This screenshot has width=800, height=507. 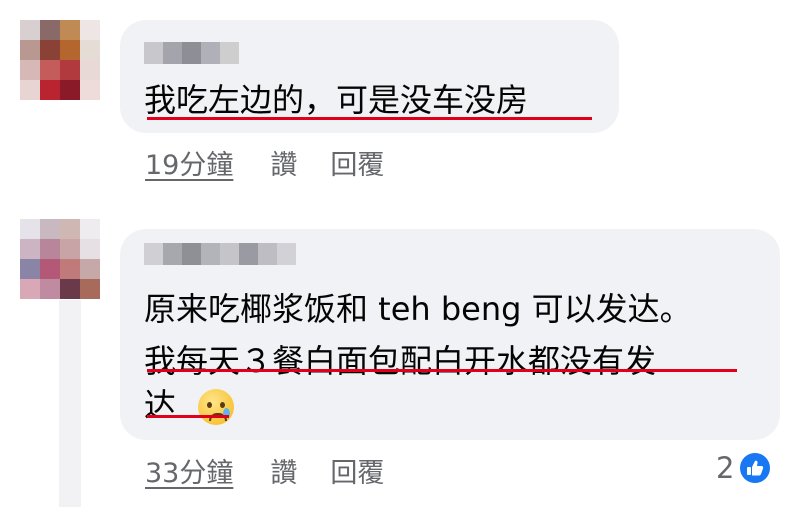 I want to click on comment-actions-2: 33分鐘 讚 回覆, so click(x=281, y=470).